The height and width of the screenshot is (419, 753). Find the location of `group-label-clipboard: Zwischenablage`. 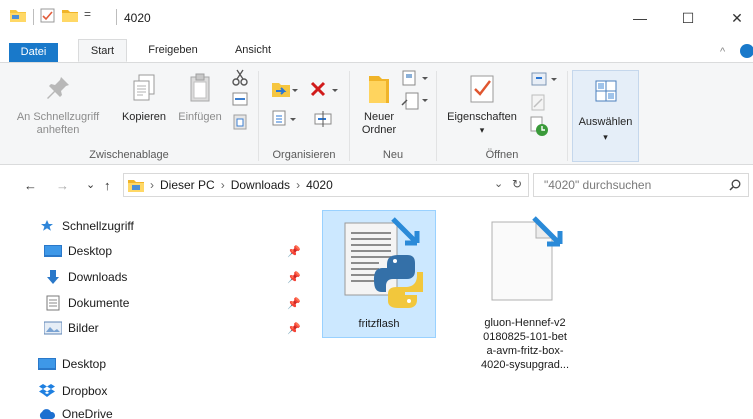

group-label-clipboard: Zwischenablage is located at coordinates (129, 155).